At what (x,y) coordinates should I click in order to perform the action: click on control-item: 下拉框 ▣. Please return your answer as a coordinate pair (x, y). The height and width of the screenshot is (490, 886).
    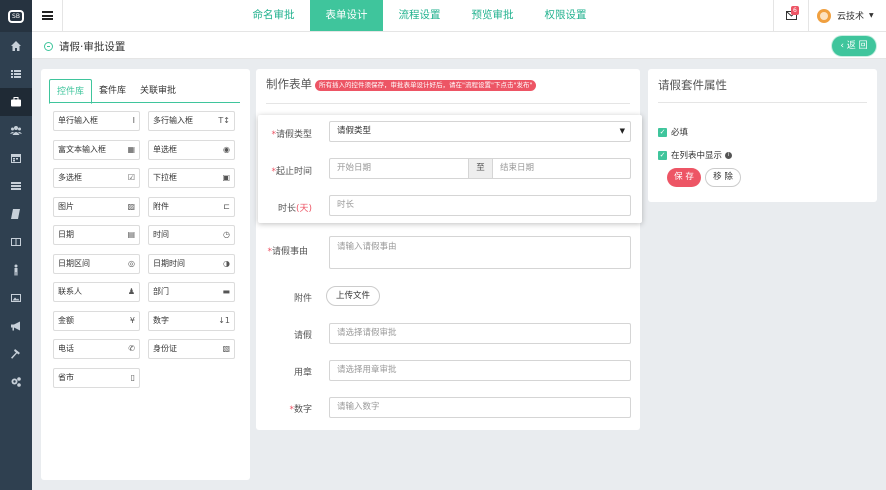
    Looking at the image, I should click on (191, 178).